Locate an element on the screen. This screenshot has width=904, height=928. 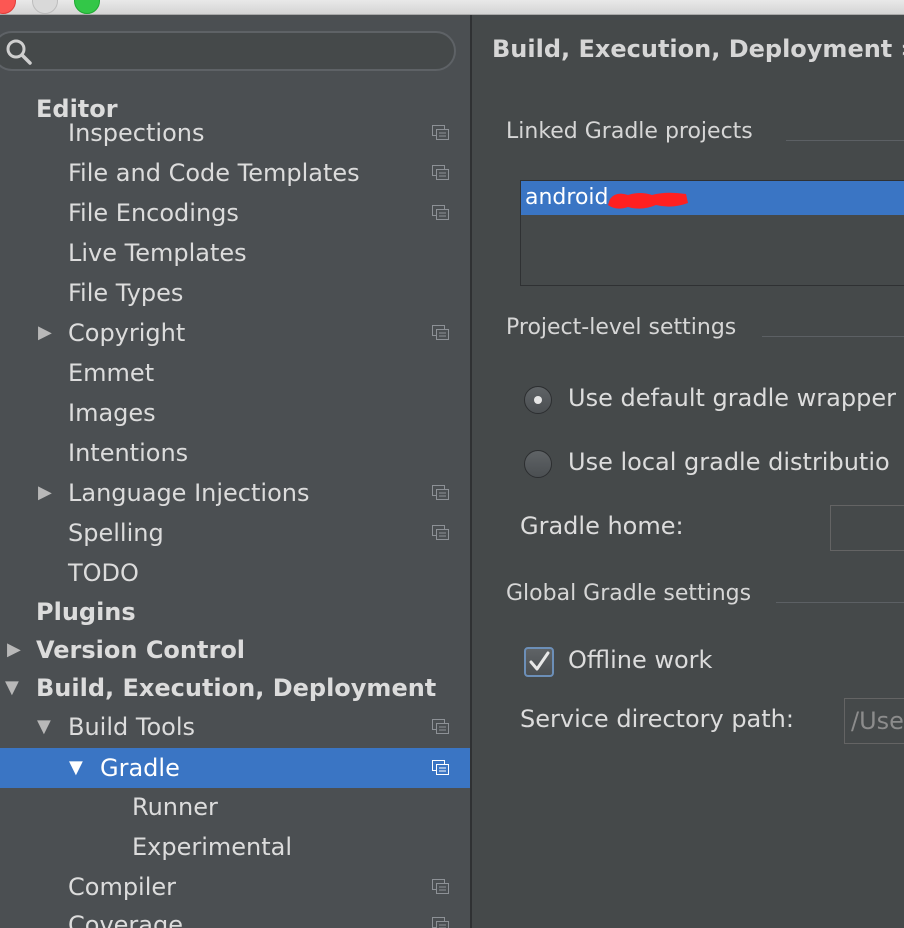
tree-item-label: Emmet is located at coordinates (111, 373).